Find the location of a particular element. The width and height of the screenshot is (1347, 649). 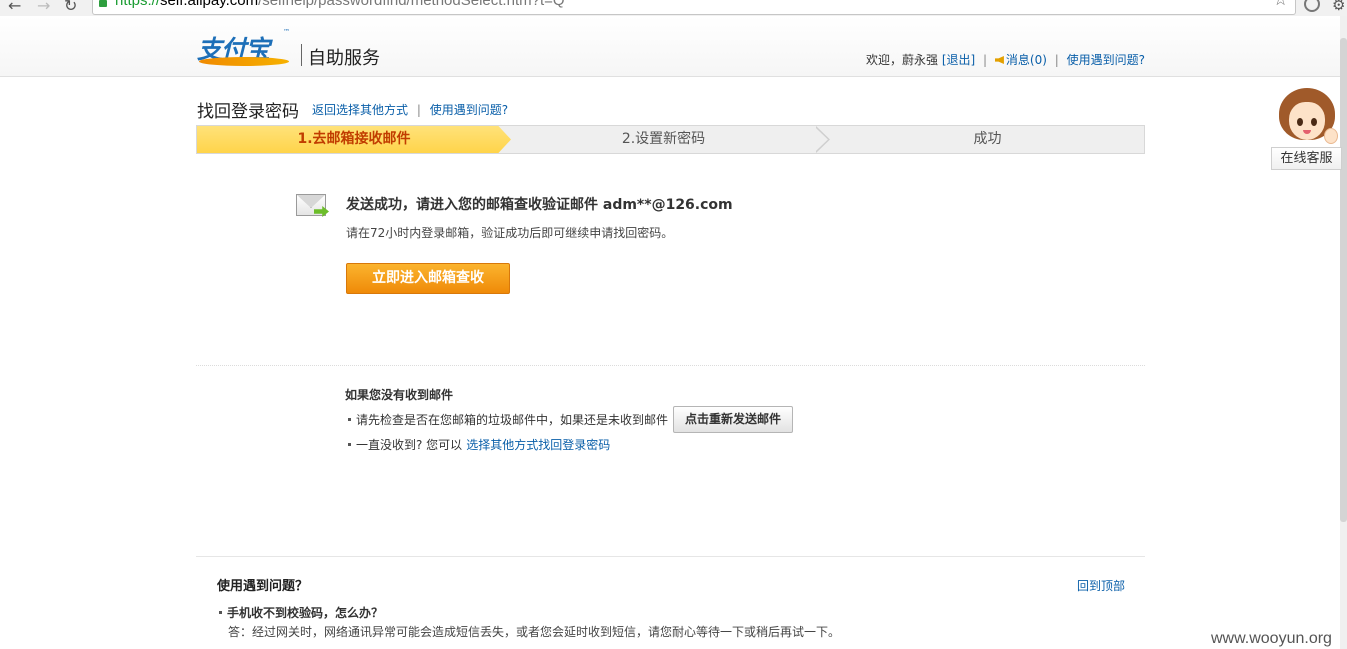

watermark: www.wooyun.org is located at coordinates (1271, 638).